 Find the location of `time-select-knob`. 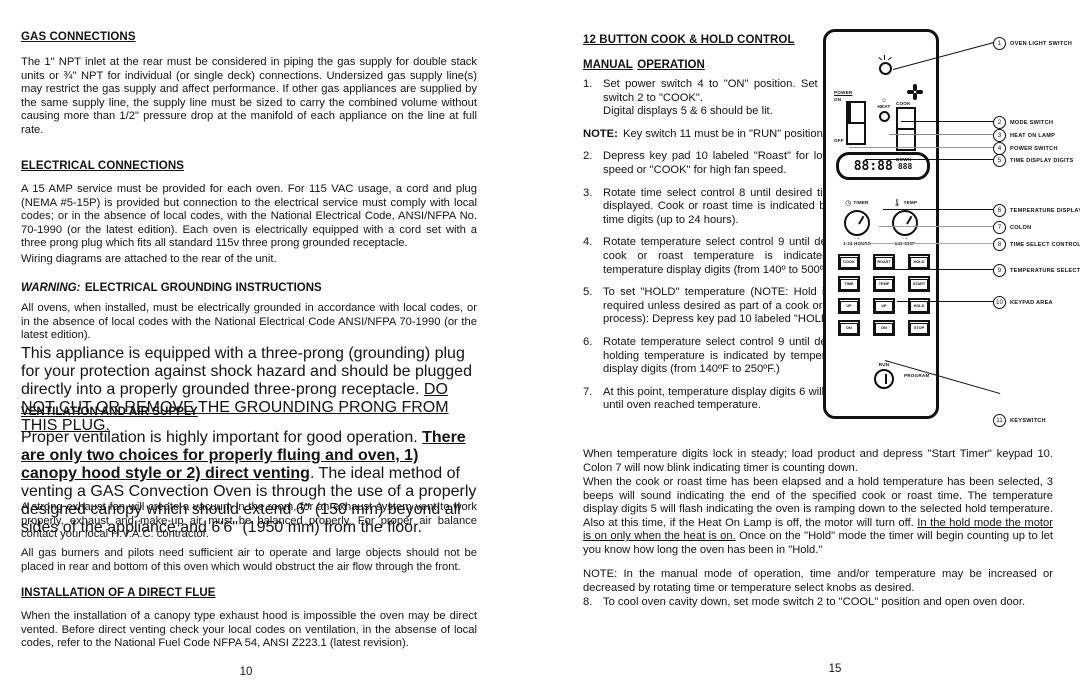

time-select-knob is located at coordinates (857, 223).